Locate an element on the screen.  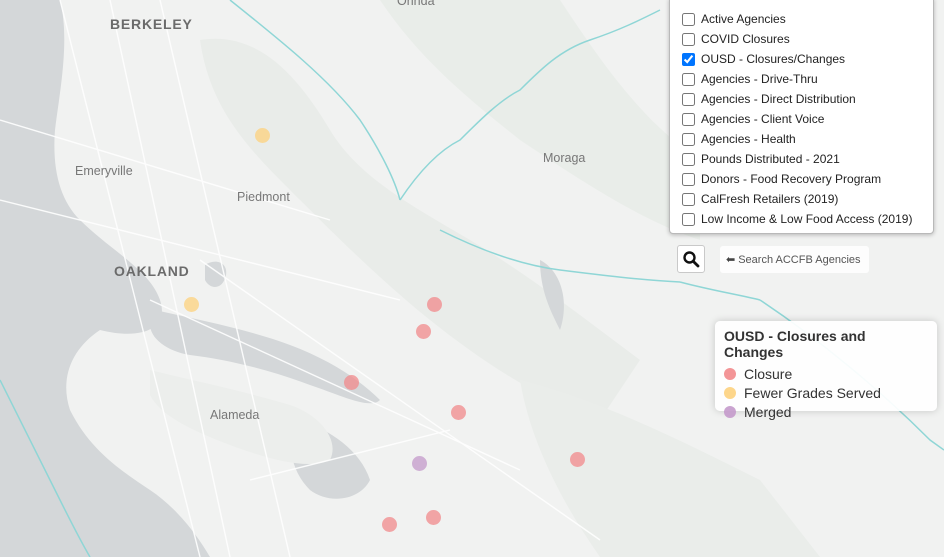
search-hint: ⬅ Search ACCFB Agencies is located at coordinates (794, 259).